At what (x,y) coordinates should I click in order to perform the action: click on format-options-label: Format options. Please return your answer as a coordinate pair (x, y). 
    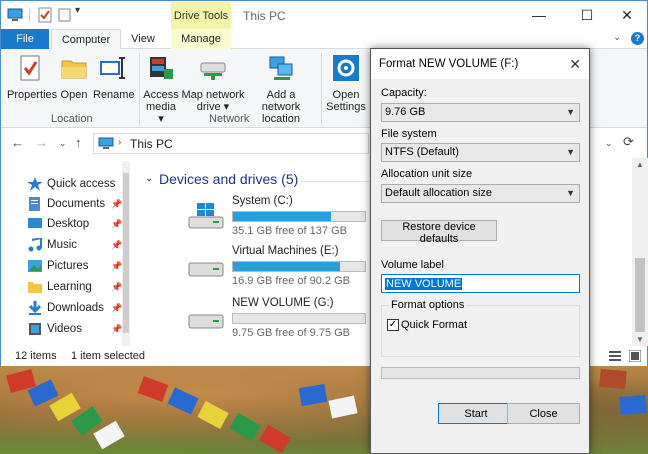
    Looking at the image, I should click on (428, 305).